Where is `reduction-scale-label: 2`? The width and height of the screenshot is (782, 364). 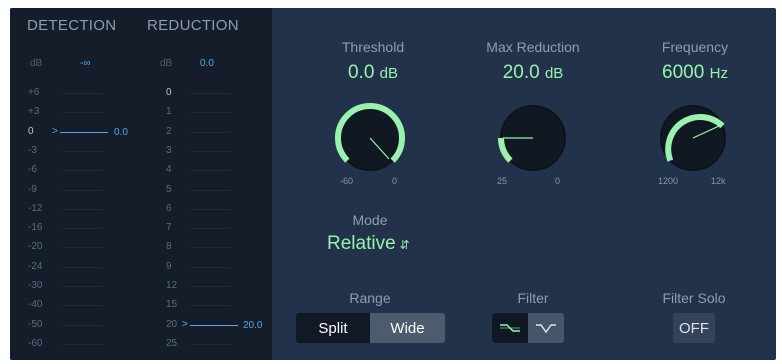 reduction-scale-label: 2 is located at coordinates (169, 131).